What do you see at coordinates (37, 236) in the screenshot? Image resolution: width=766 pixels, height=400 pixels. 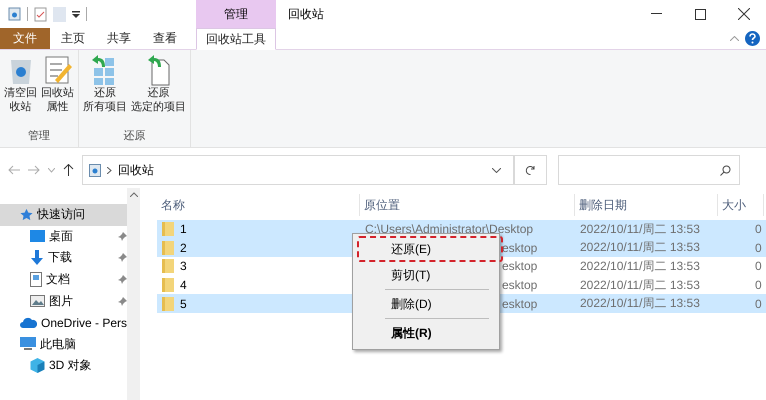 I see `desktop-icon` at bounding box center [37, 236].